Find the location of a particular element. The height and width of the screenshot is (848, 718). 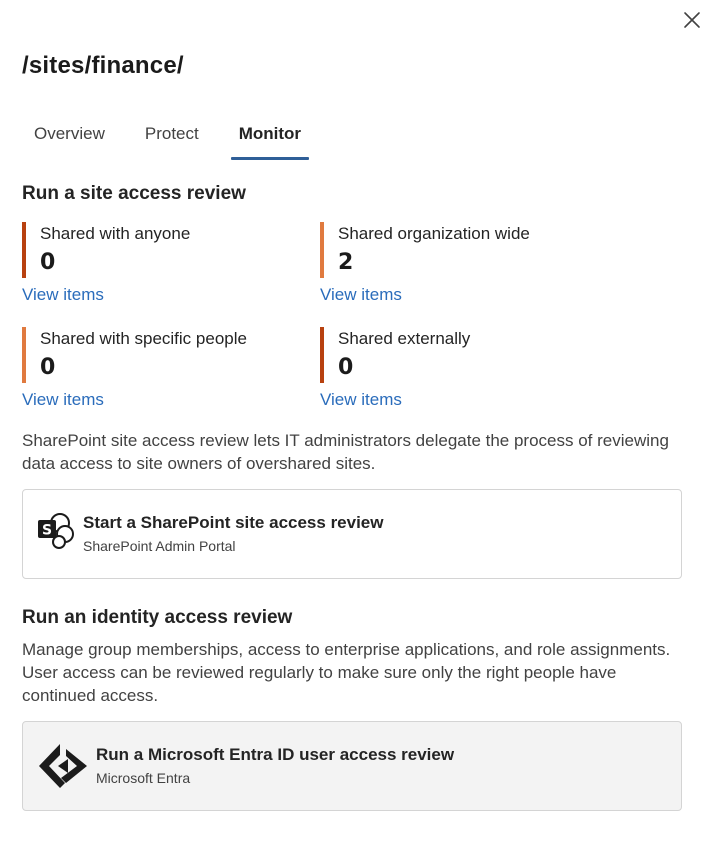

close-button is located at coordinates (692, 20).